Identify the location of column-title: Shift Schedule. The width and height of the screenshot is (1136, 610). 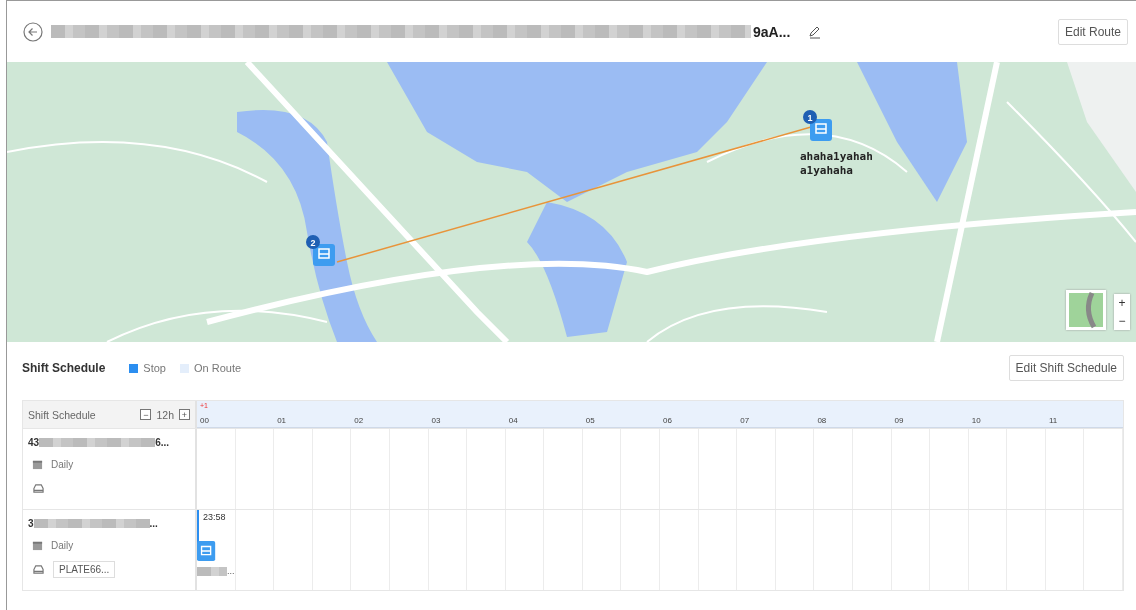
(62, 414).